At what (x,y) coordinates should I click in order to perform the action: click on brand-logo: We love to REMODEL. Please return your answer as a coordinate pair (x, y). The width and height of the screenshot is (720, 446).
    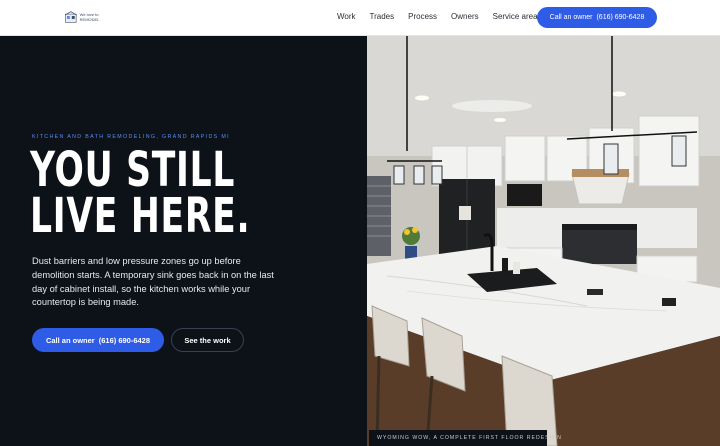
    Looking at the image, I should click on (83, 17).